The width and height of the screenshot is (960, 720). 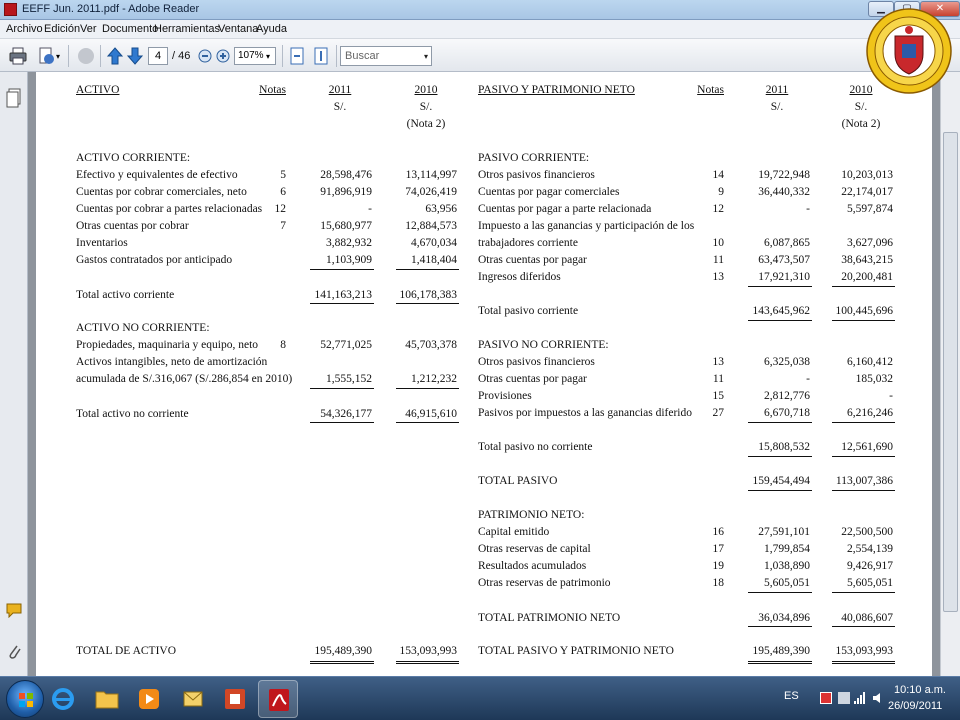 What do you see at coordinates (781, 651) in the screenshot?
I see `row-value-2011: 195,489,390` at bounding box center [781, 651].